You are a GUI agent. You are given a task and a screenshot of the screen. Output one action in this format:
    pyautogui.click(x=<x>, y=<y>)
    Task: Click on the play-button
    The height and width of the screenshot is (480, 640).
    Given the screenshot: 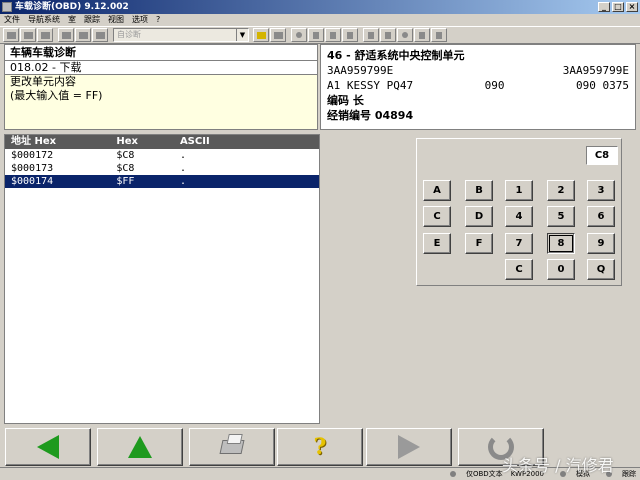 What is the action you would take?
    pyautogui.click(x=371, y=35)
    